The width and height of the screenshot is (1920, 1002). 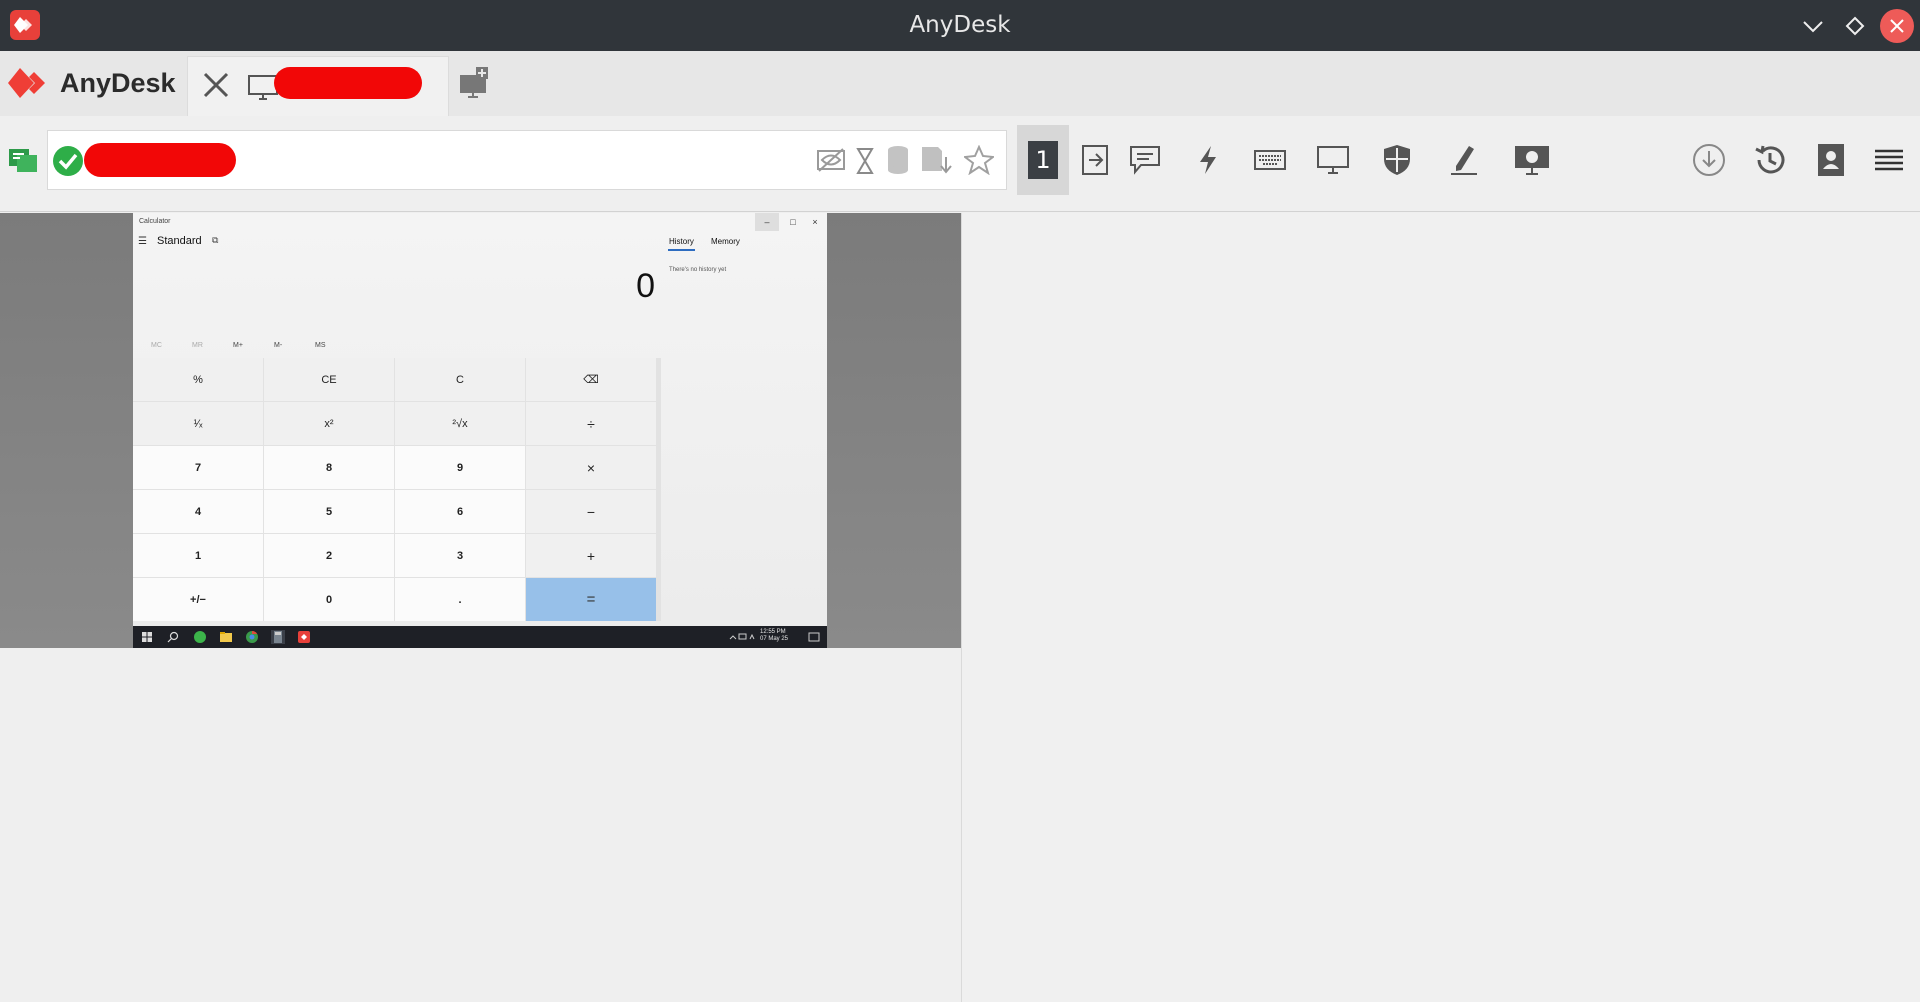 I want to click on key-9: 9, so click(x=460, y=467).